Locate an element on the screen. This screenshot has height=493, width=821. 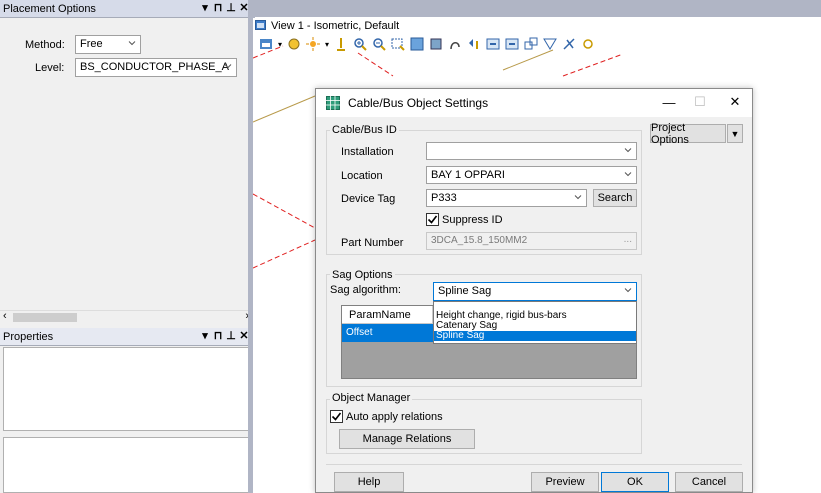
minimize-button: — is located at coordinates (669, 102).